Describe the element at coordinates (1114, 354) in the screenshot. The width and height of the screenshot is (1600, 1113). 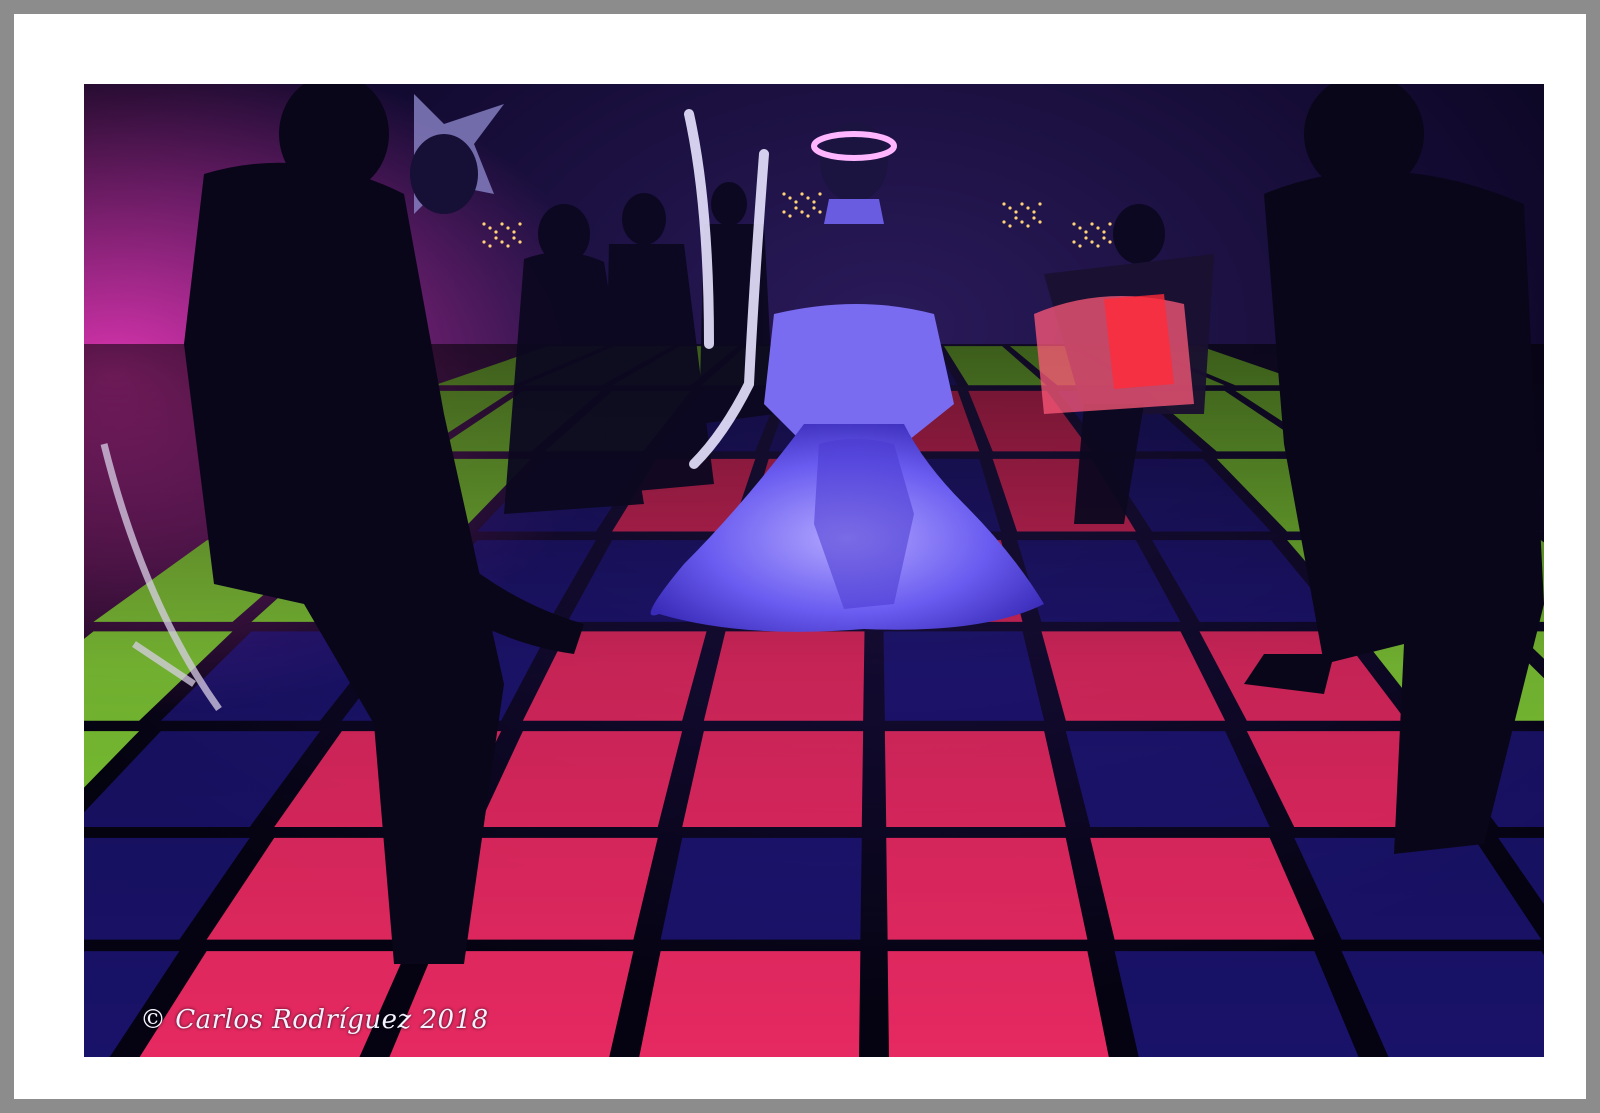
I see `dancer-right-group` at that location.